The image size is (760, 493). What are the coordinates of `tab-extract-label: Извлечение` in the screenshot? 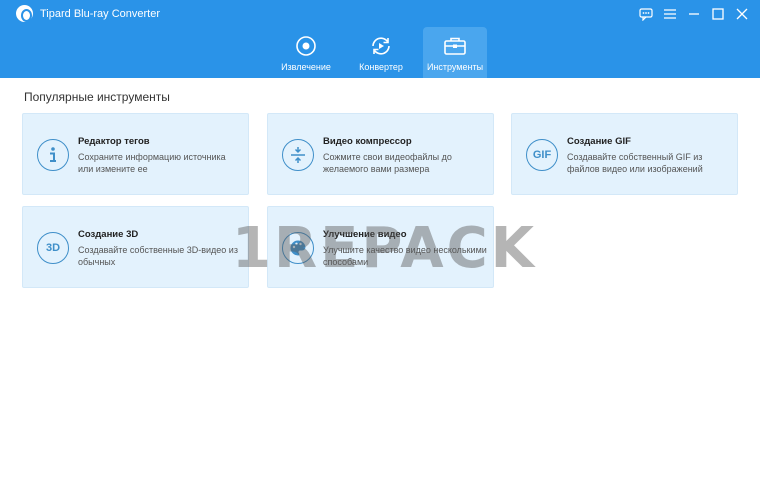 It's located at (306, 67).